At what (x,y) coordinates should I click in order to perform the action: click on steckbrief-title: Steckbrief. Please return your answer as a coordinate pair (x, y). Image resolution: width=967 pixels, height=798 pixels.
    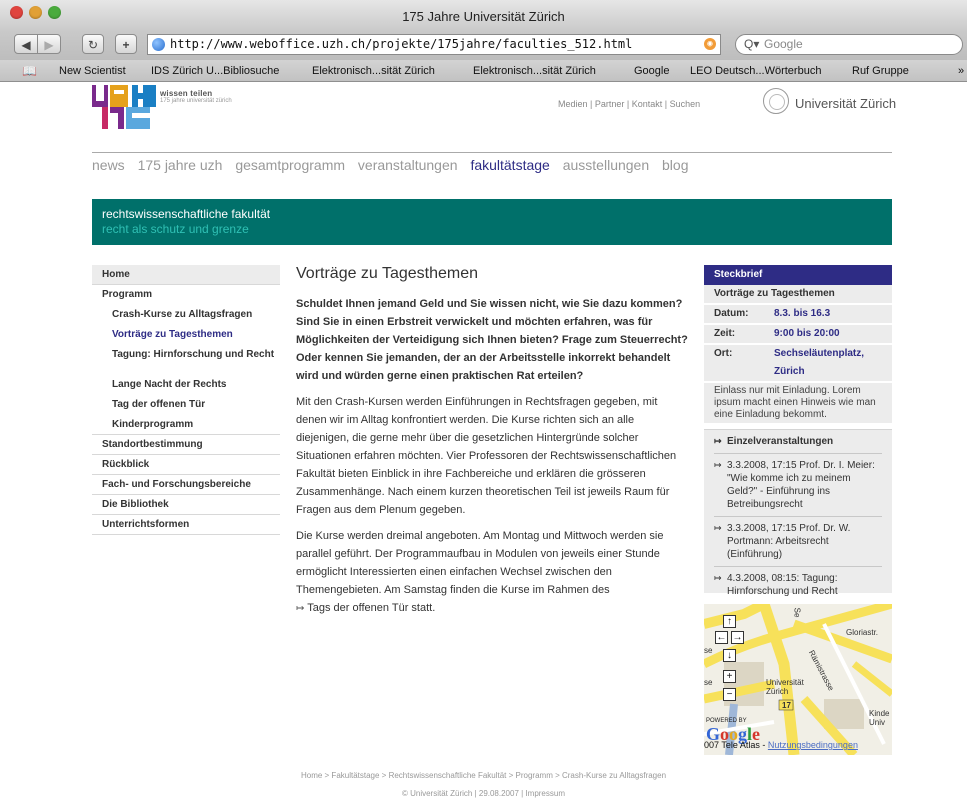
    Looking at the image, I should click on (798, 275).